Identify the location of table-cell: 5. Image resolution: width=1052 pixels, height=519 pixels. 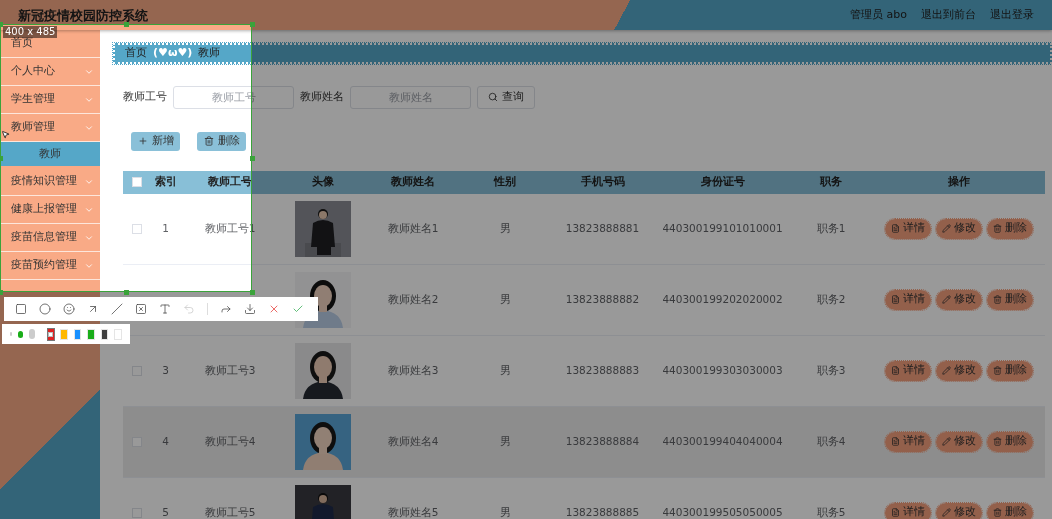
(165, 511).